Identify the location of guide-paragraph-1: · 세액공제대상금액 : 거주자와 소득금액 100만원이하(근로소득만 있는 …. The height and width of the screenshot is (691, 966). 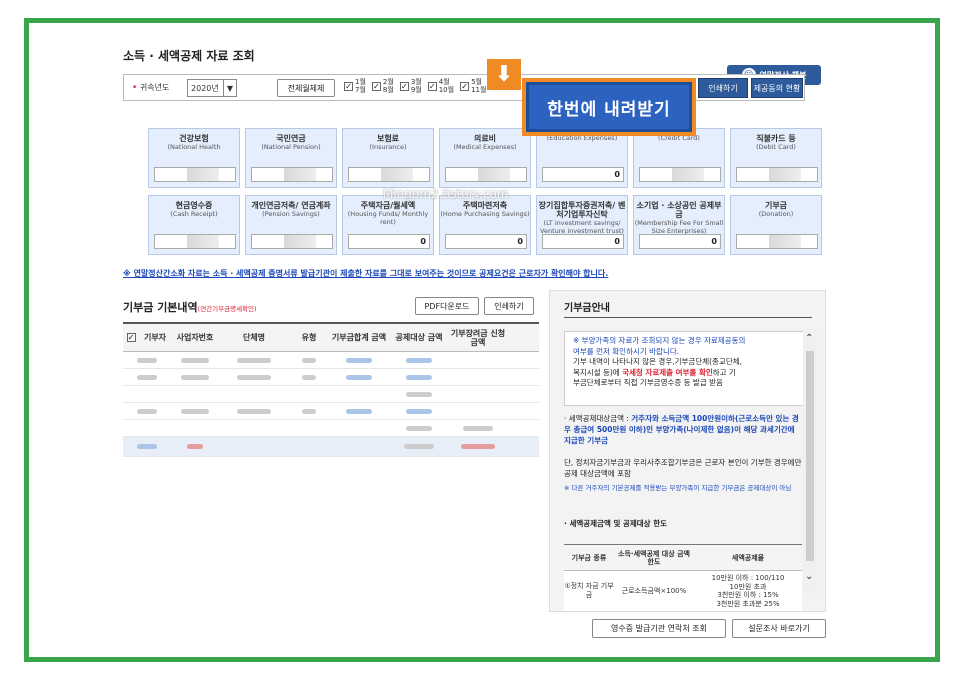
(681, 429).